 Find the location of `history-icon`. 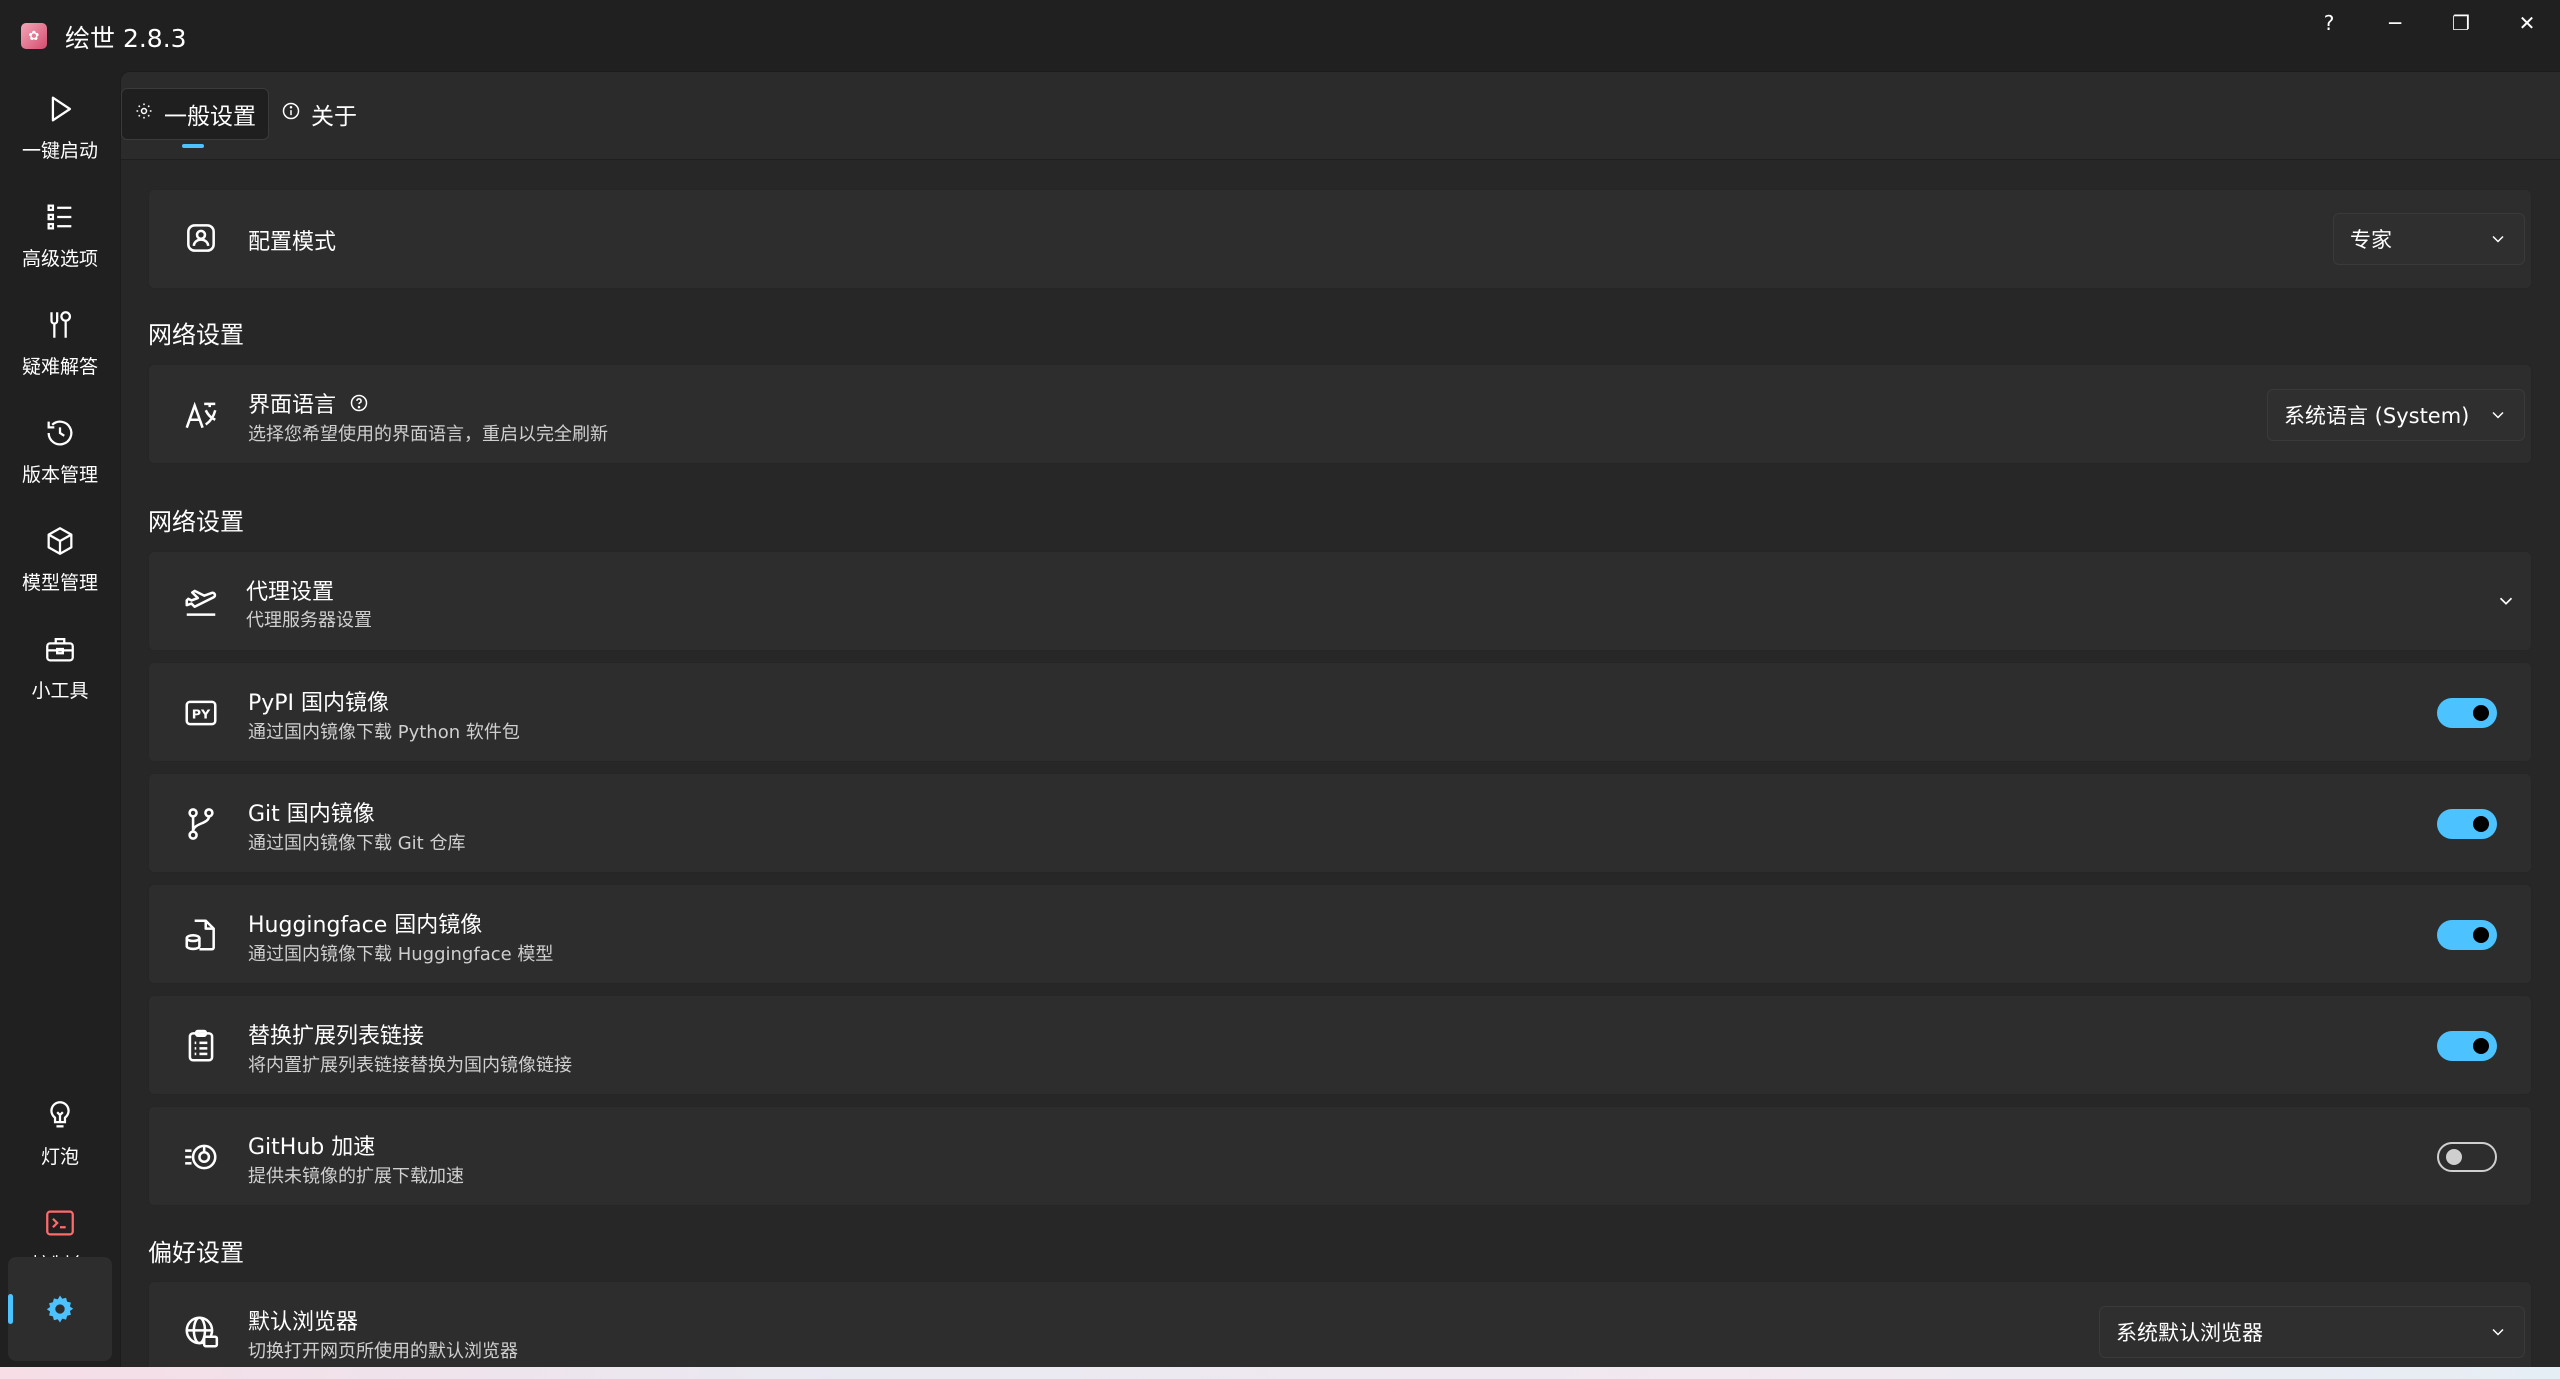

history-icon is located at coordinates (60, 432).